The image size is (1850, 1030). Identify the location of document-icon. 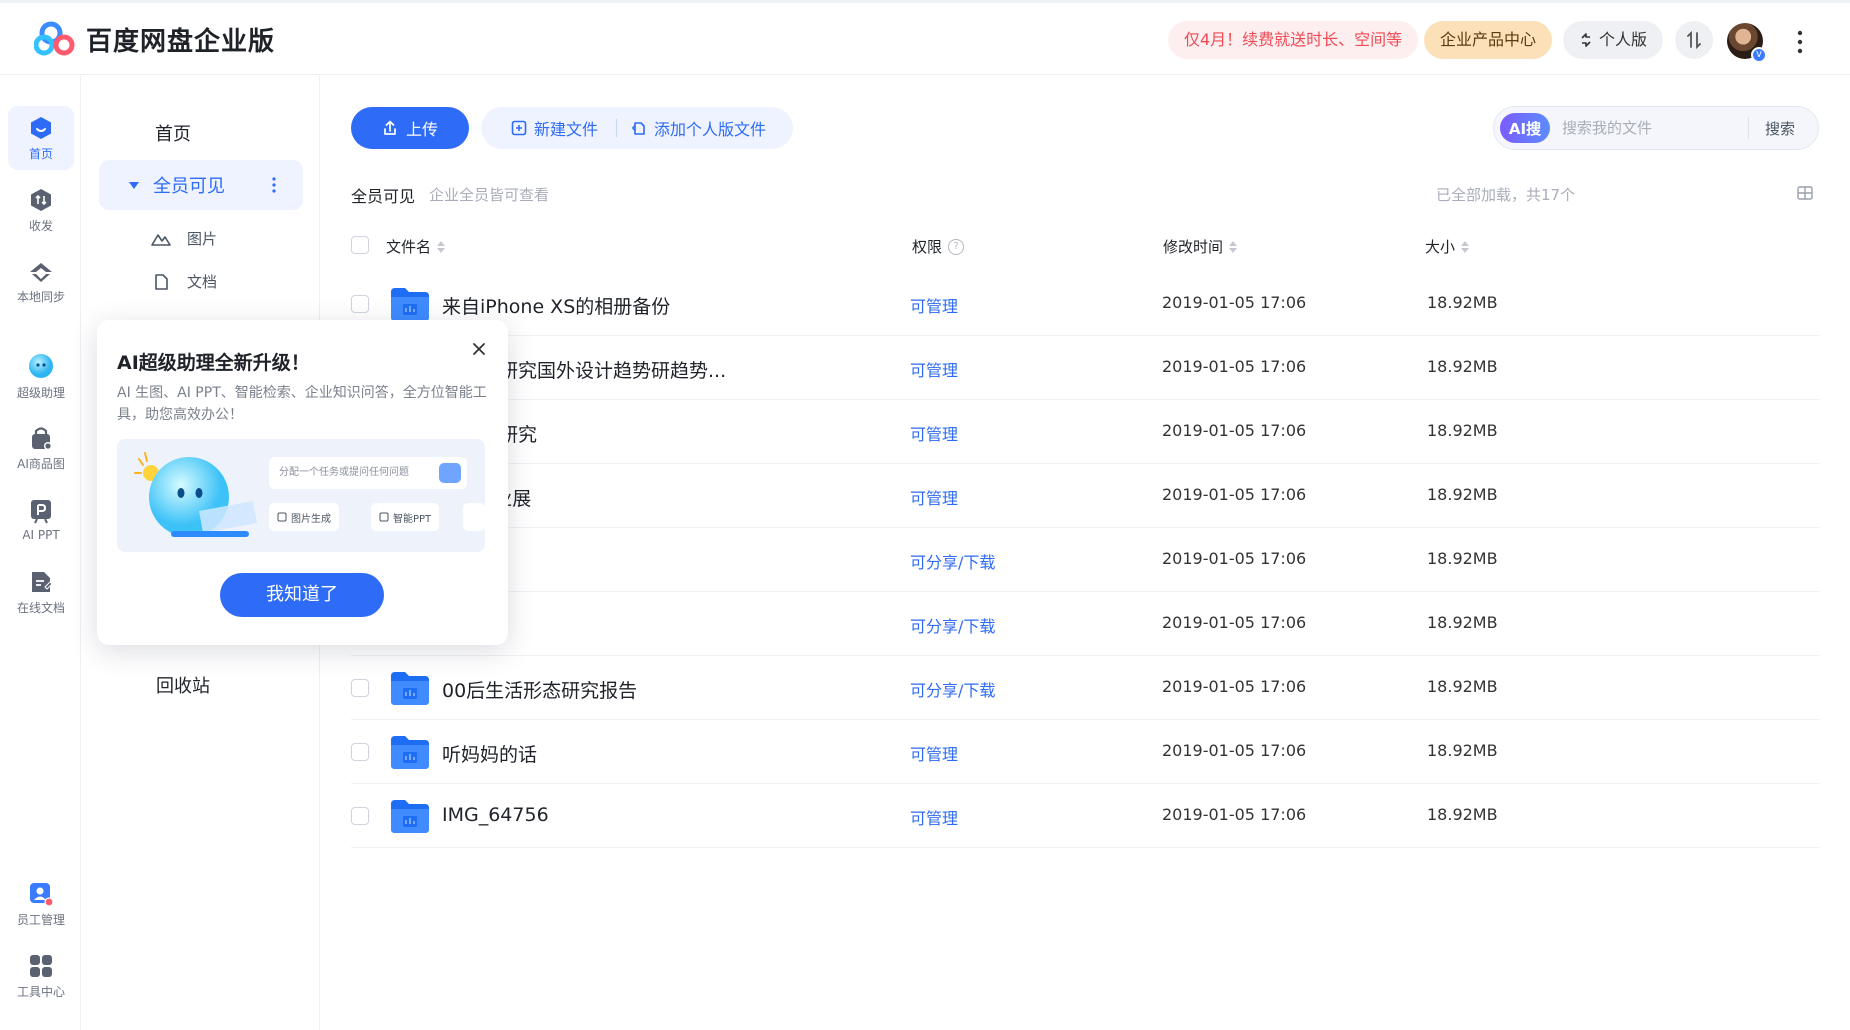
(161, 281).